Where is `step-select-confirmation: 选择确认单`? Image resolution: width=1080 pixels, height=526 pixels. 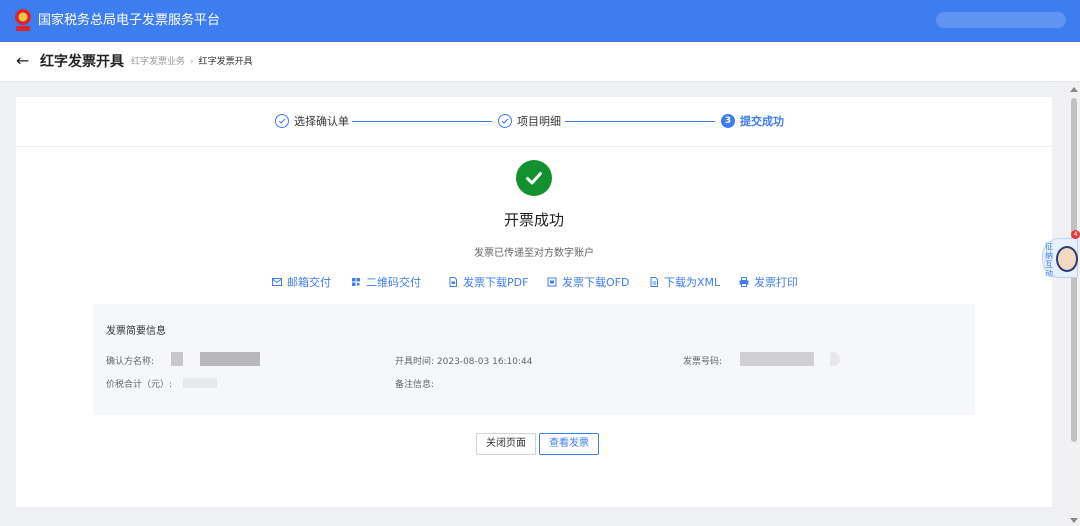 step-select-confirmation: 选择确认单 is located at coordinates (312, 121).